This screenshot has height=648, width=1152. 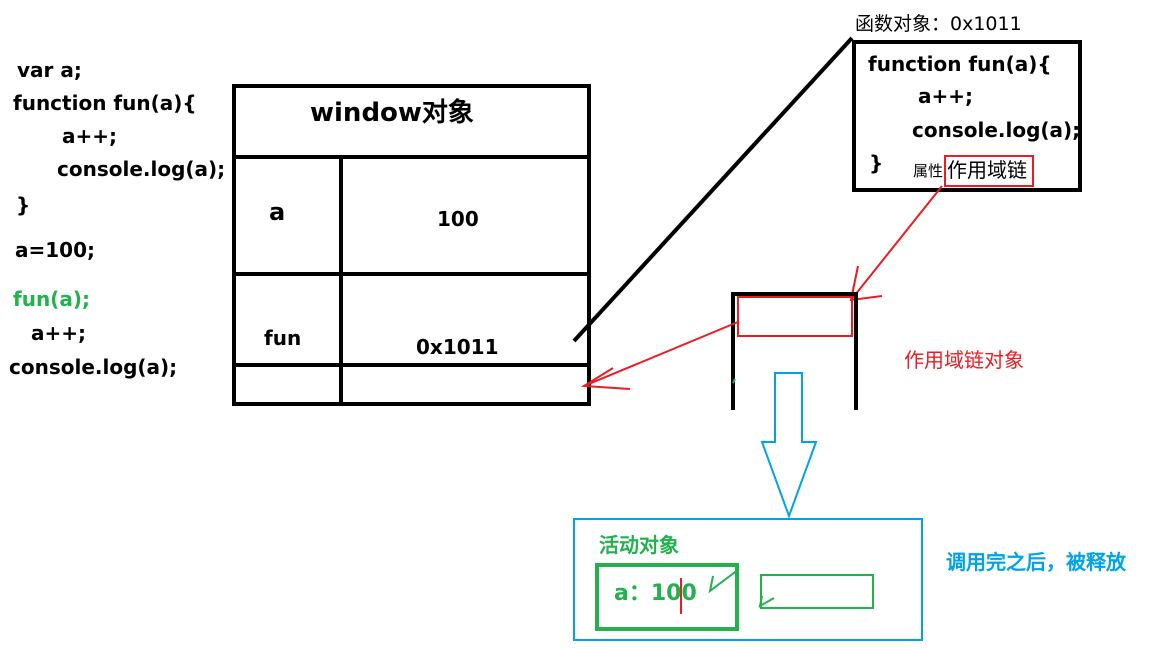 What do you see at coordinates (458, 219) in the screenshot?
I see `window-row-a-value: 100` at bounding box center [458, 219].